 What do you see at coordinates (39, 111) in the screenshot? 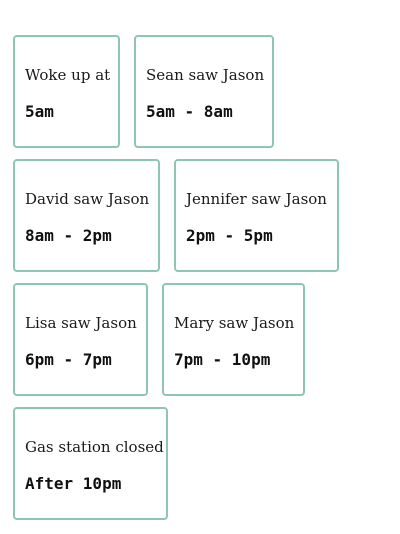
I see `card-time: 5am` at bounding box center [39, 111].